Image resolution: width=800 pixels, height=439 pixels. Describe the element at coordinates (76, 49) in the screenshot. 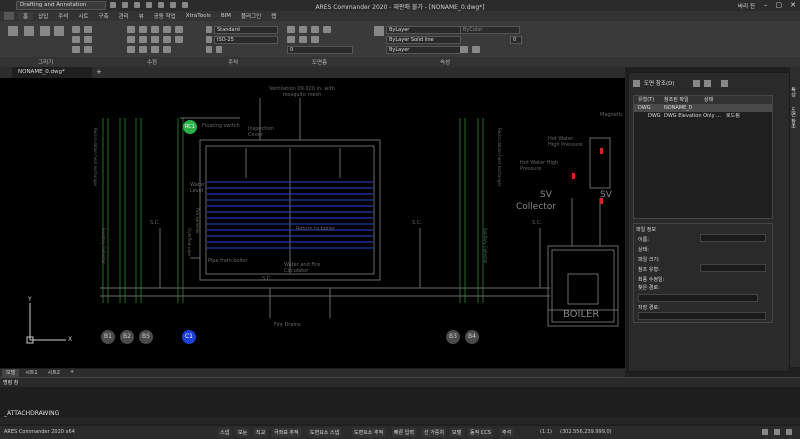

I see `point-icon` at that location.